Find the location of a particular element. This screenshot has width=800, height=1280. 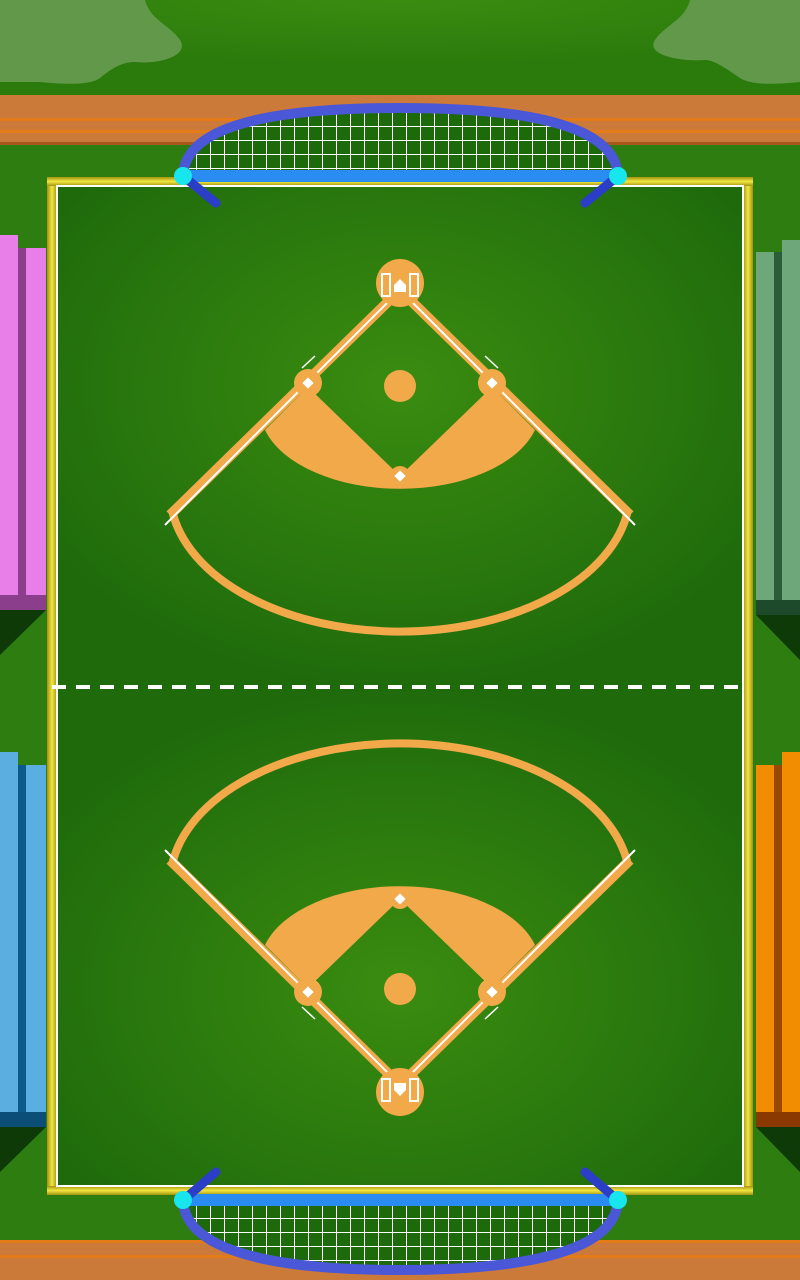

stand-right-bottom is located at coordinates (778, 962).